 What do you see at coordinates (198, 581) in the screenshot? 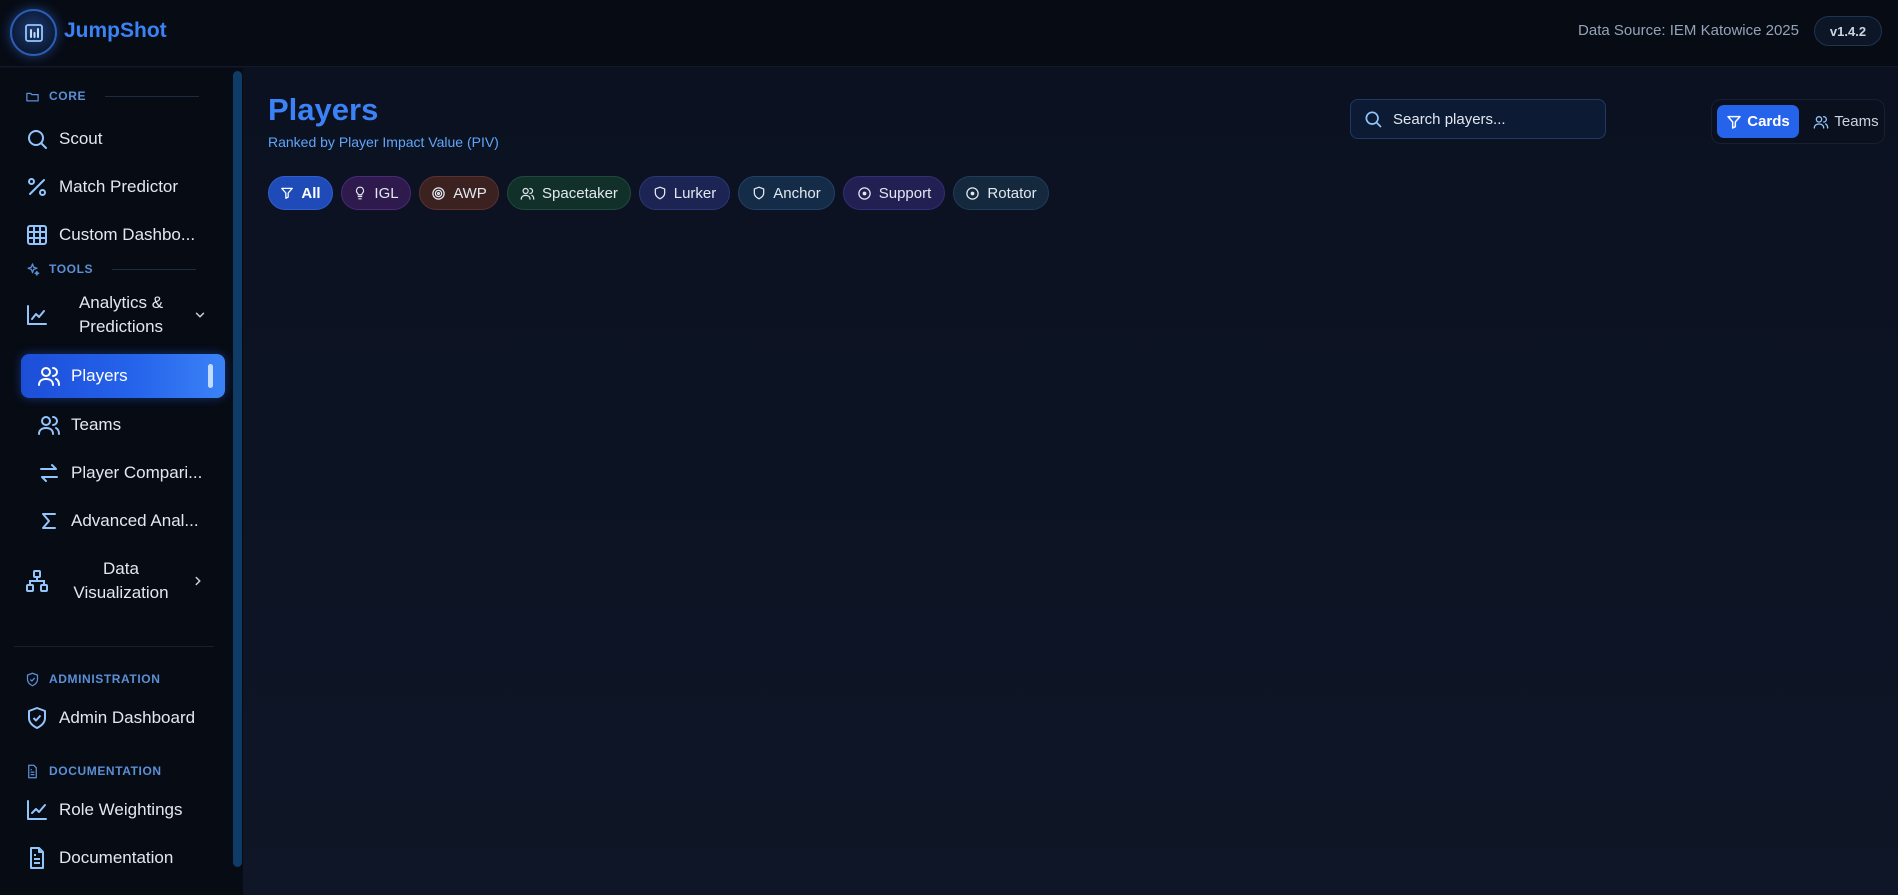
I see `chevron-right-icon` at bounding box center [198, 581].